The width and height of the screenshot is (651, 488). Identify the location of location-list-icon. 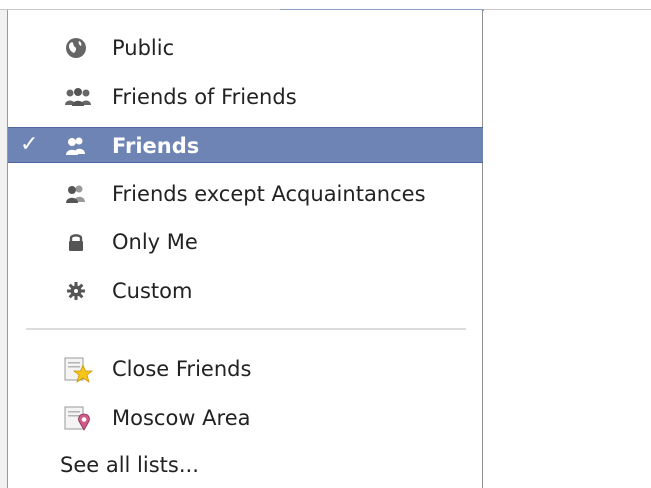
(77, 418).